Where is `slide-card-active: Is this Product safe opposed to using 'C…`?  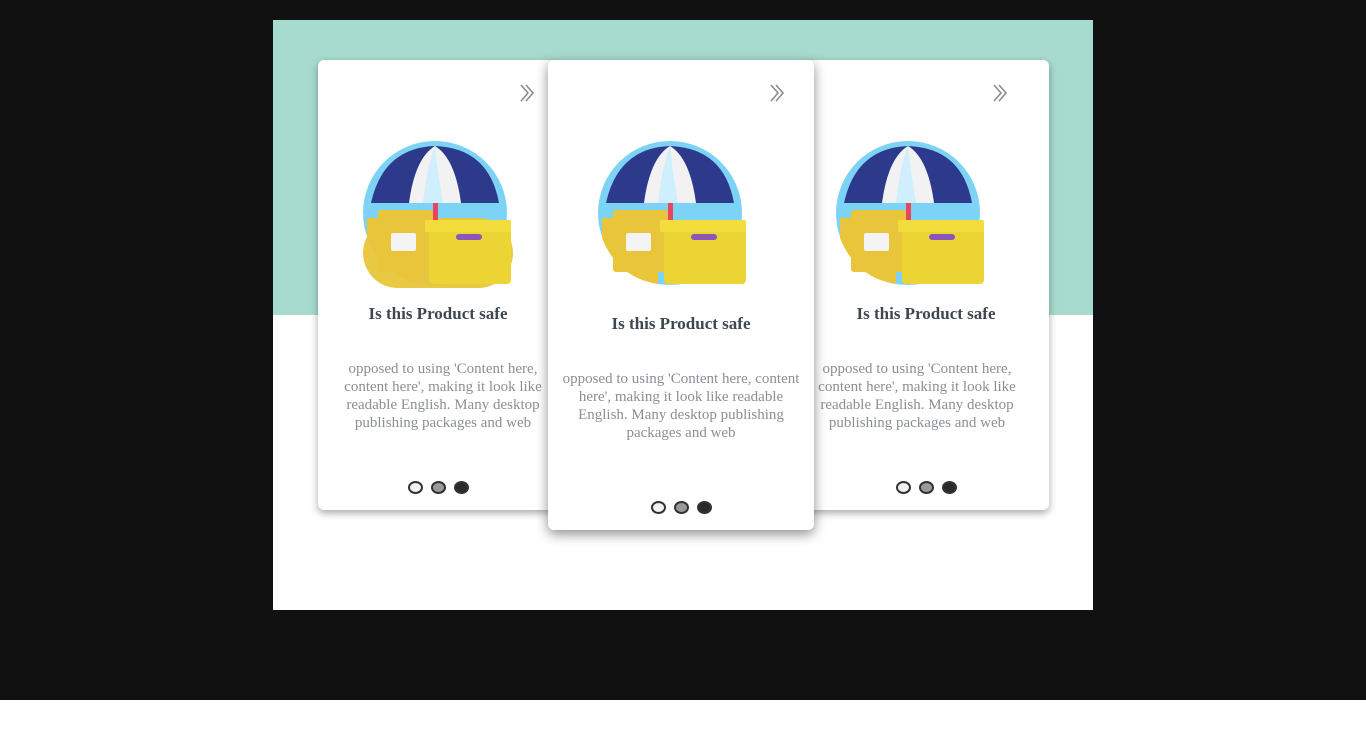
slide-card-active: Is this Product safe opposed to using 'C… is located at coordinates (681, 295).